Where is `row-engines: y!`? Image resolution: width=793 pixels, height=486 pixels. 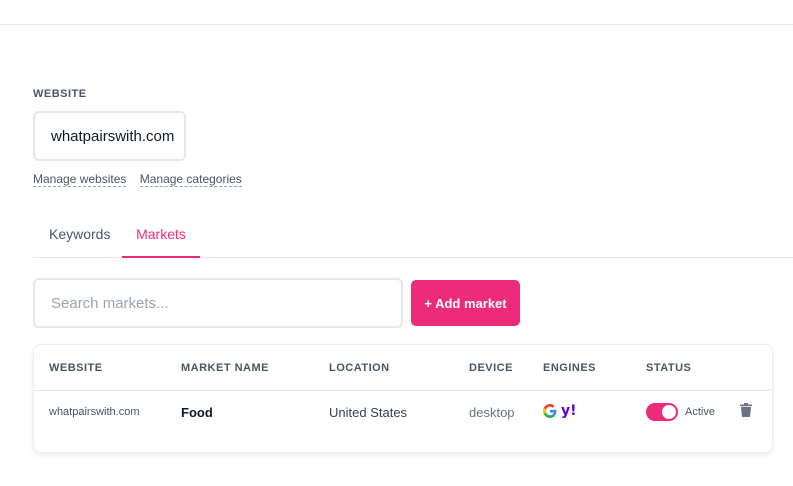 row-engines: y! is located at coordinates (560, 411).